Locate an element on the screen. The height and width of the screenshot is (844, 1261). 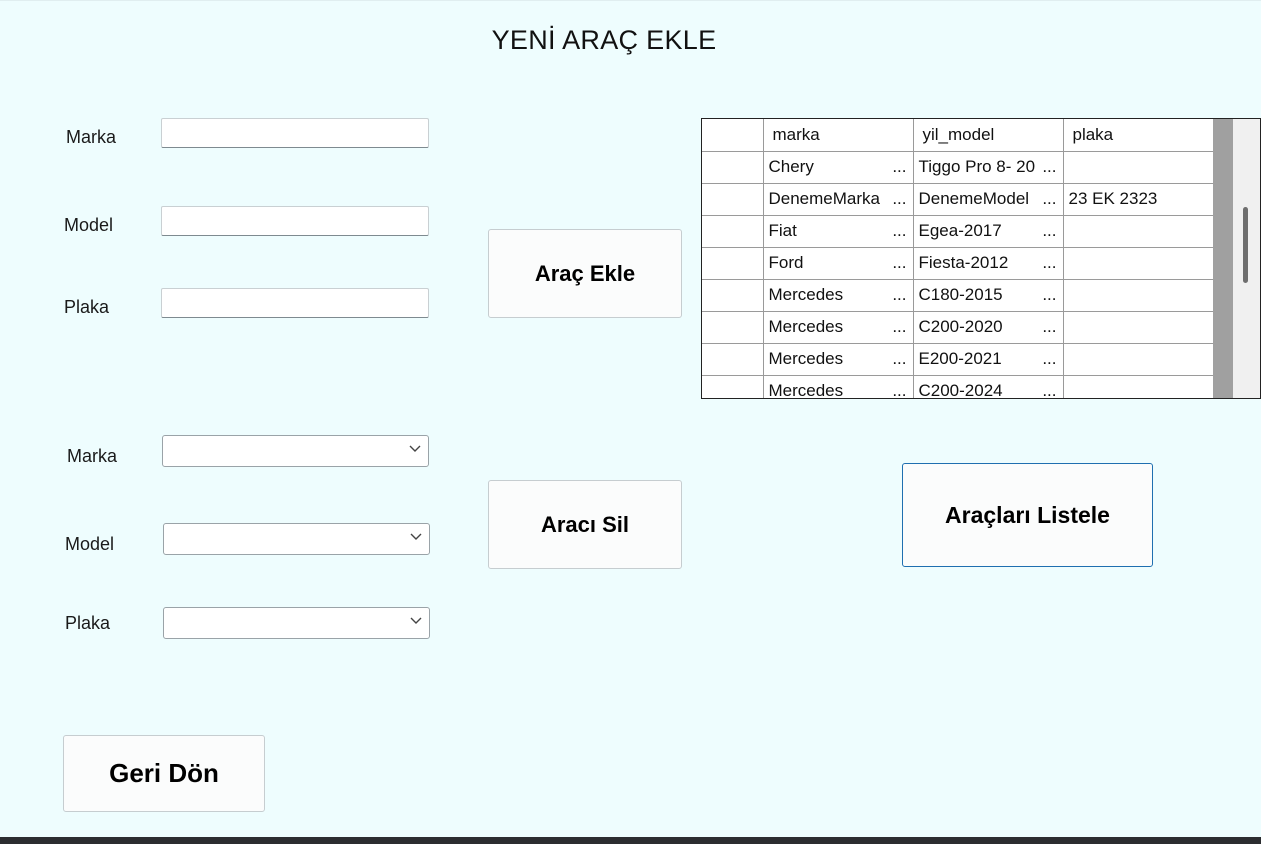
cell-value: C180-2015 is located at coordinates (960, 294).